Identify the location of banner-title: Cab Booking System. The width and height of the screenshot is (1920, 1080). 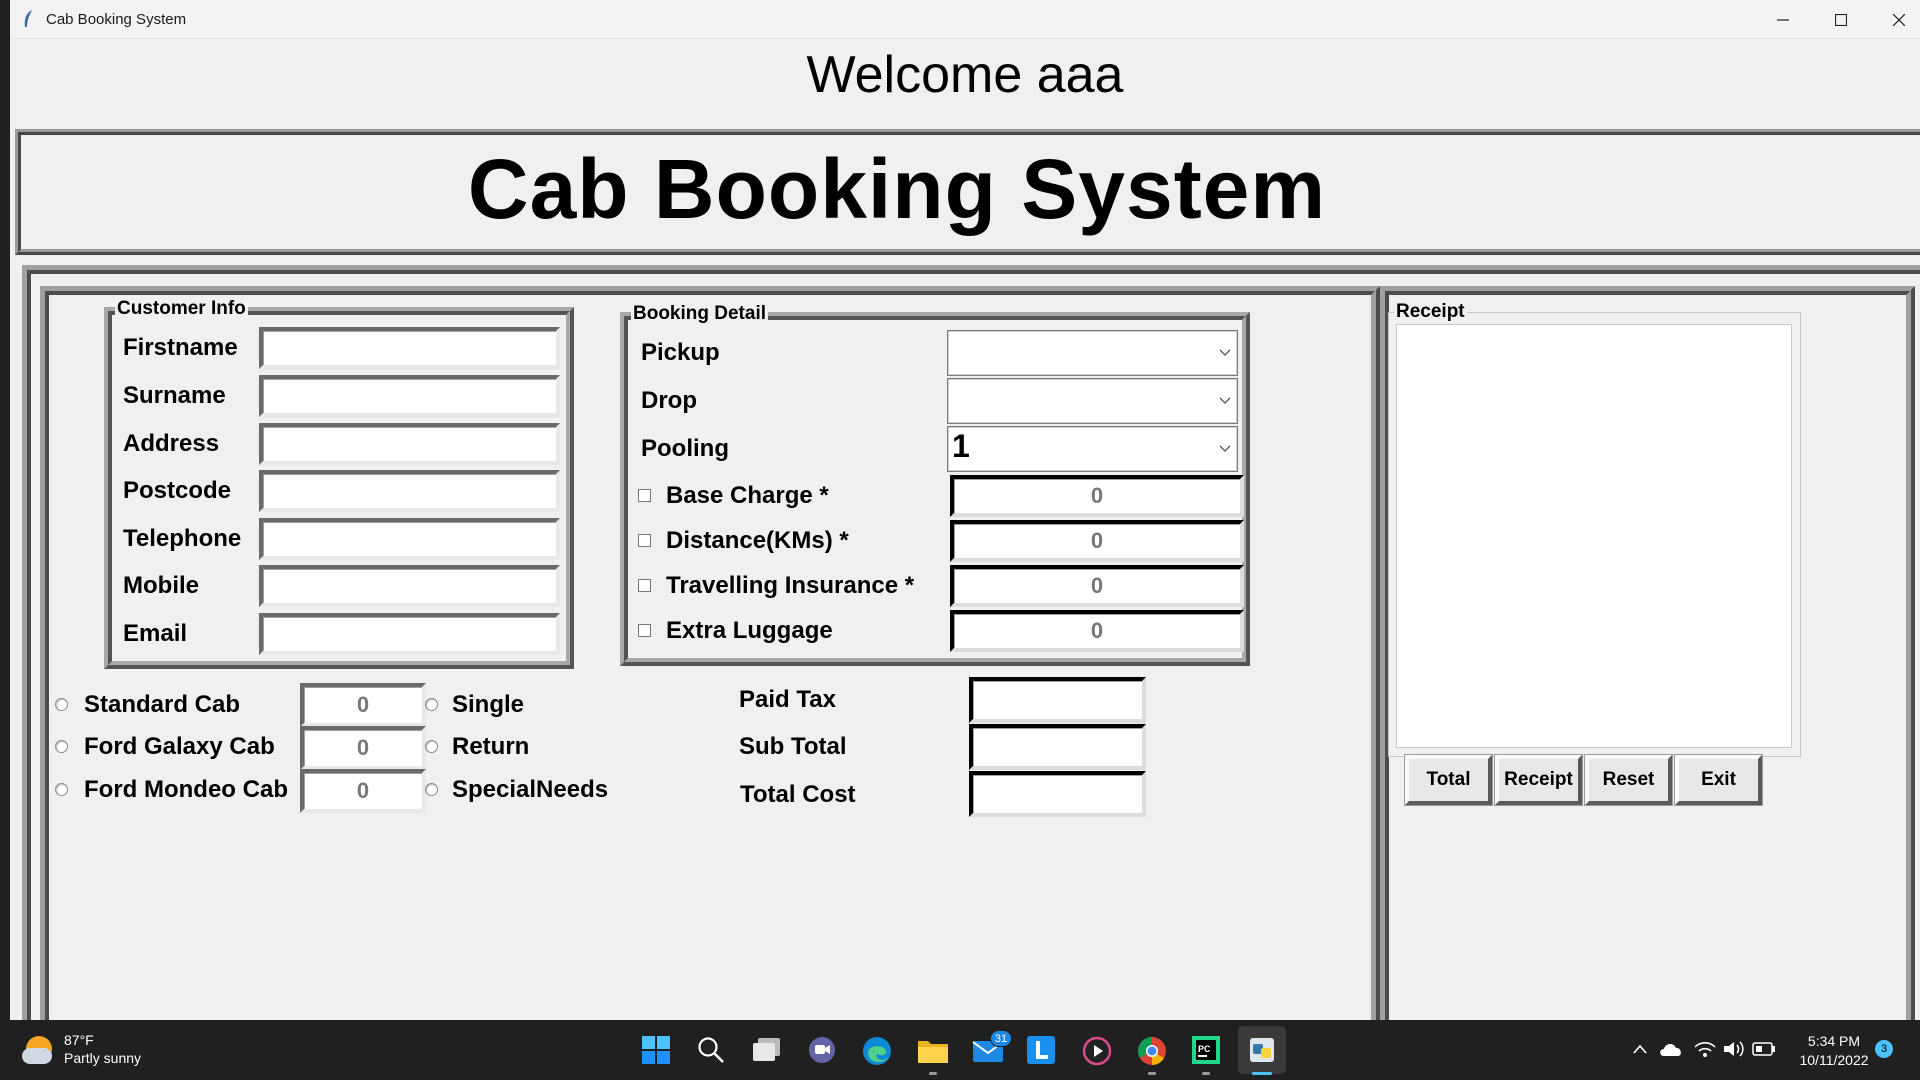
(897, 189).